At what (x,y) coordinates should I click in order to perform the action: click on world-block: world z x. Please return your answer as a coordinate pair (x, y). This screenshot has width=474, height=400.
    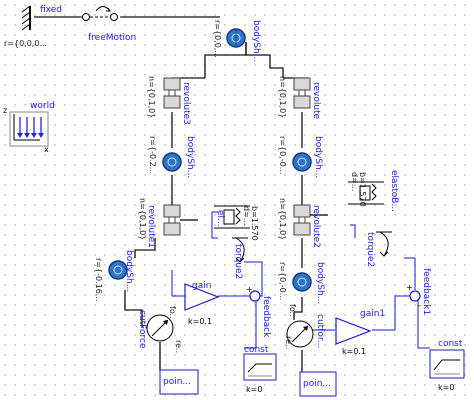
    Looking at the image, I should click on (29, 127).